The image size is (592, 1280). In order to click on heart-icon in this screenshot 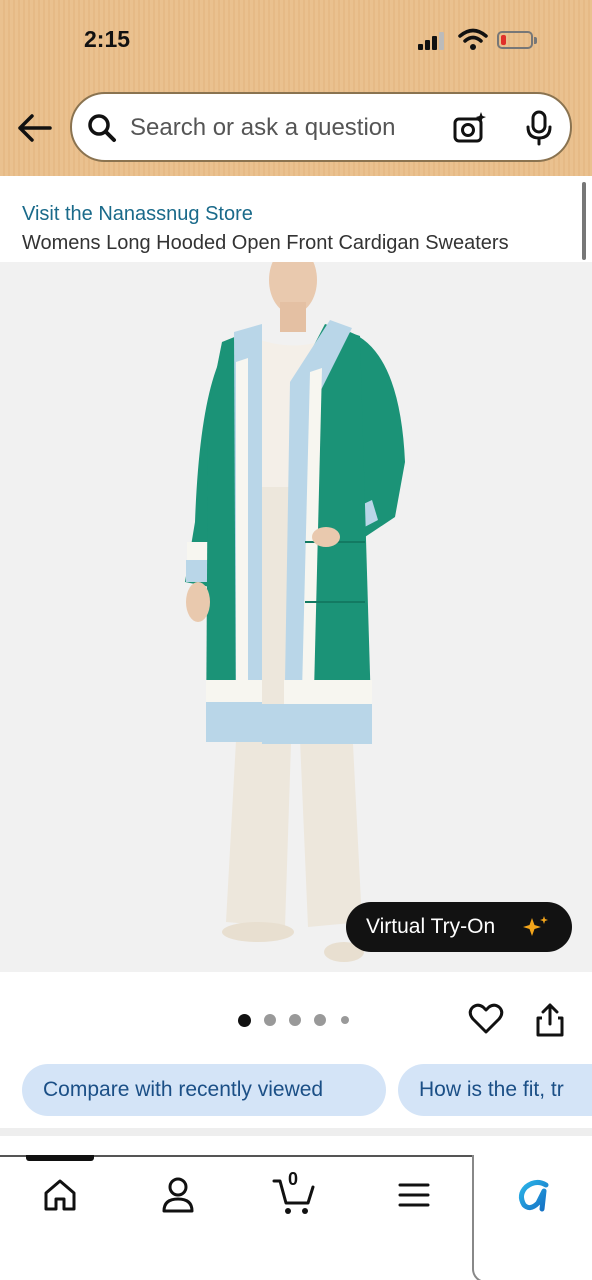, I will do `click(486, 1018)`.